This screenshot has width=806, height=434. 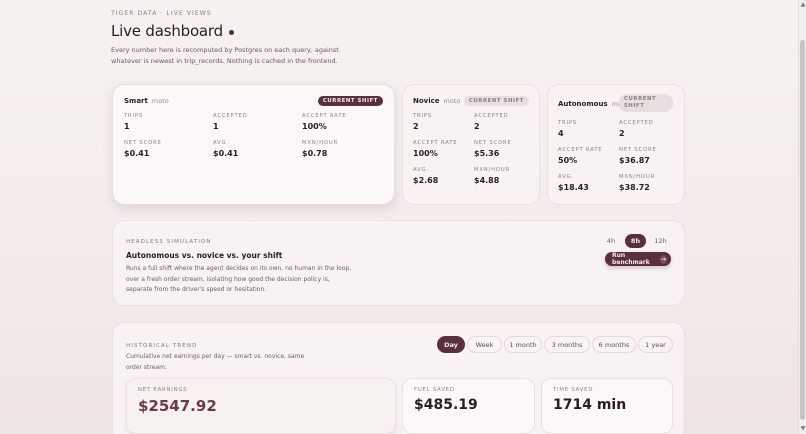 I want to click on stat-net-score: NET SCORE $5.36, so click(x=493, y=149).